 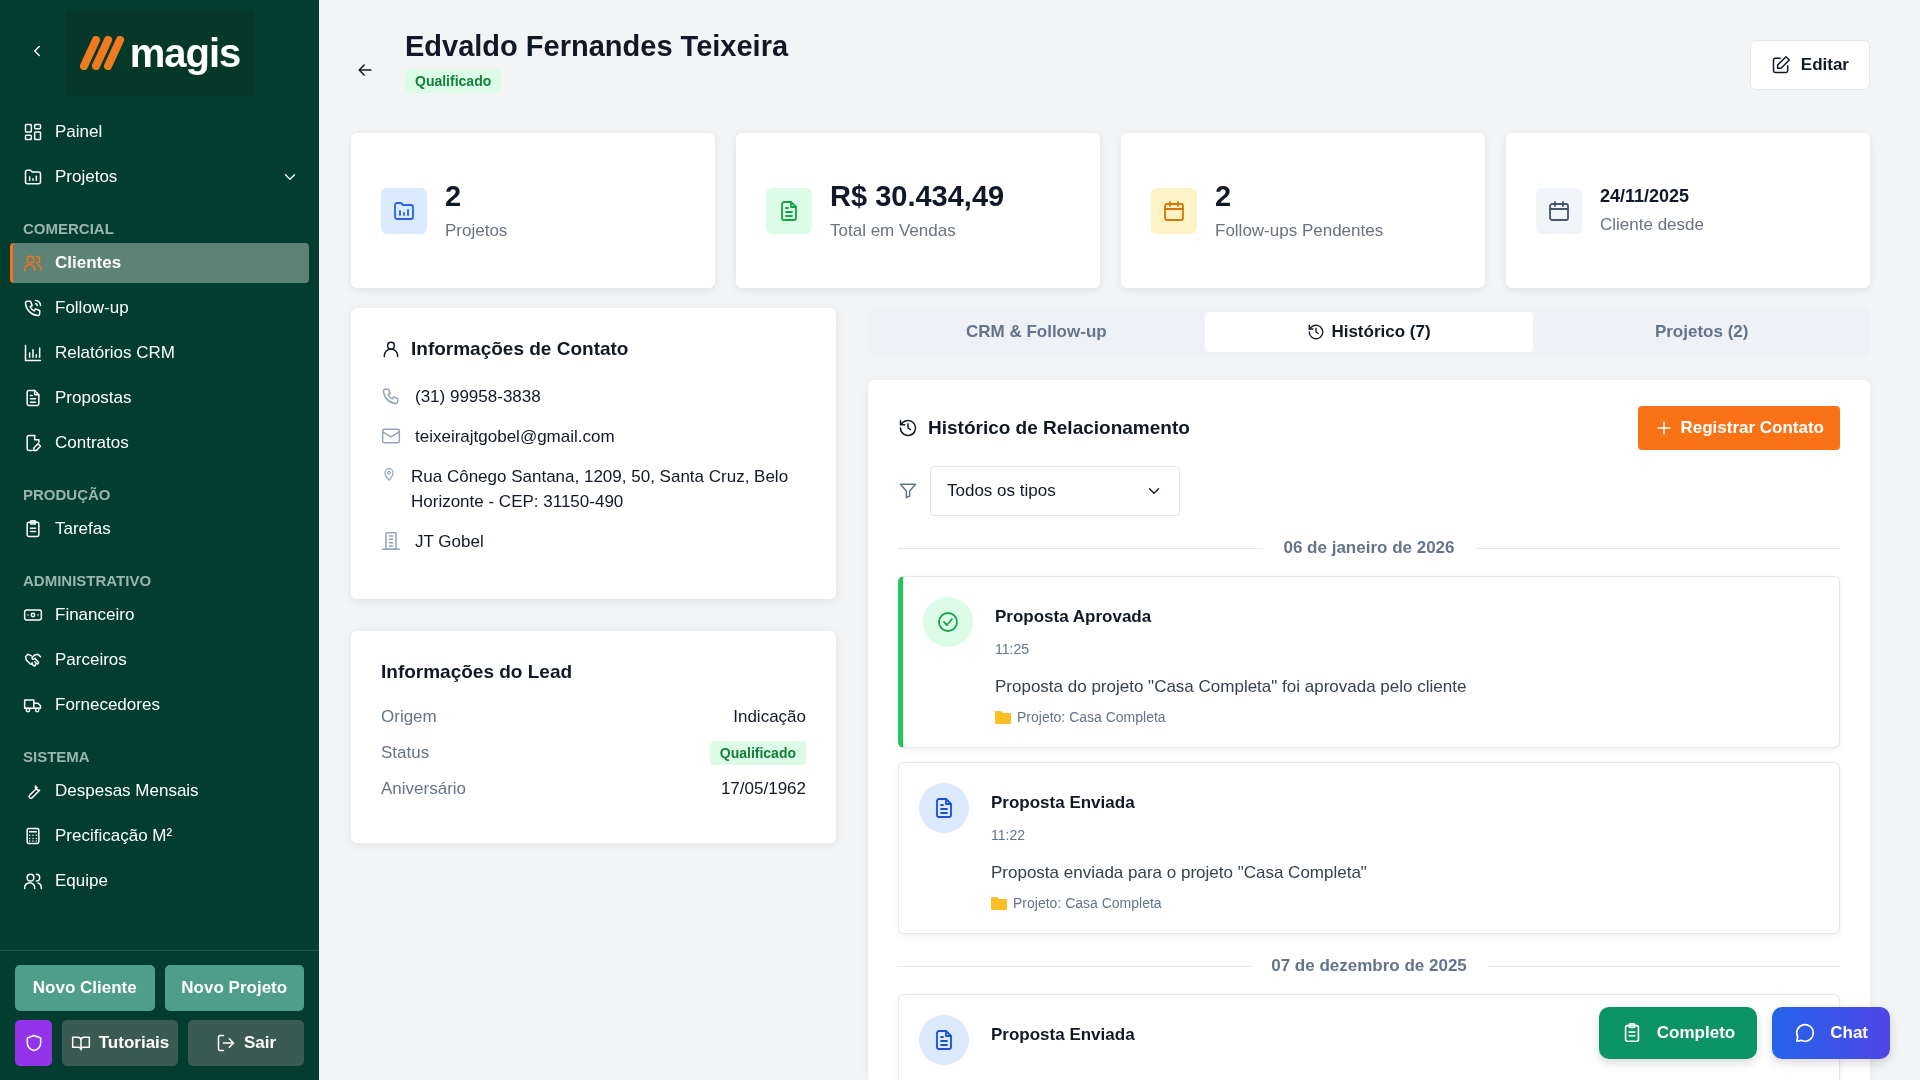 What do you see at coordinates (225, 1043) in the screenshot?
I see `logout-icon` at bounding box center [225, 1043].